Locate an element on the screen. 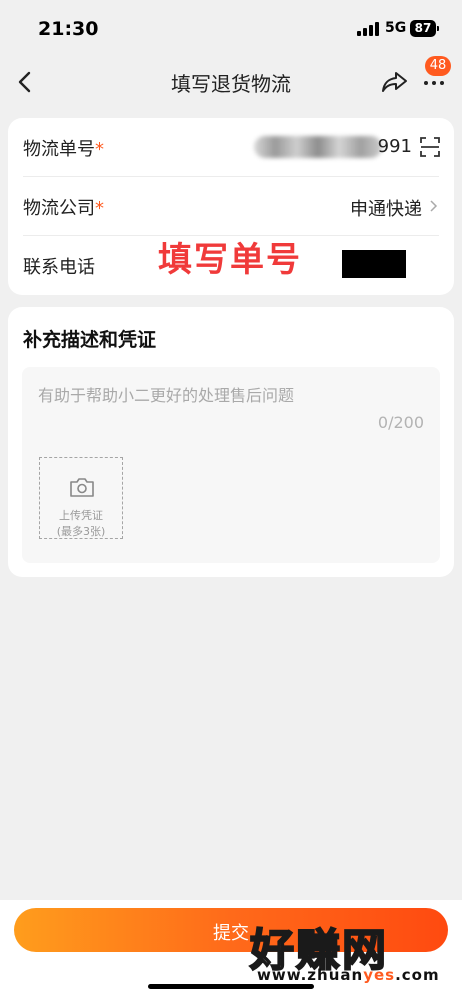 The height and width of the screenshot is (1000, 462). notification-badge: 48 is located at coordinates (438, 66).